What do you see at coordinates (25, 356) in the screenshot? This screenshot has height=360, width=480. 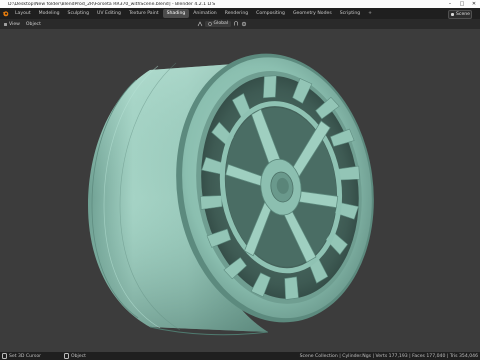 I see `status-left-hint: Set 3D Cursor` at bounding box center [25, 356].